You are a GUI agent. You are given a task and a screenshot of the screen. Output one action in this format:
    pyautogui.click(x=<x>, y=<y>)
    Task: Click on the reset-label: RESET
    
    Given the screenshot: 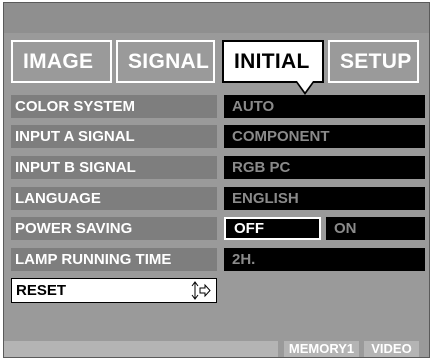 What is the action you would take?
    pyautogui.click(x=41, y=290)
    